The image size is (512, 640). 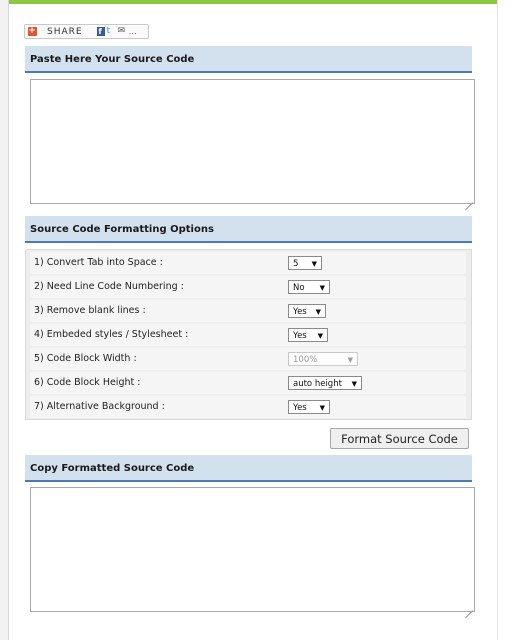 I want to click on option-label: 6) Code Block Height :, so click(x=87, y=382).